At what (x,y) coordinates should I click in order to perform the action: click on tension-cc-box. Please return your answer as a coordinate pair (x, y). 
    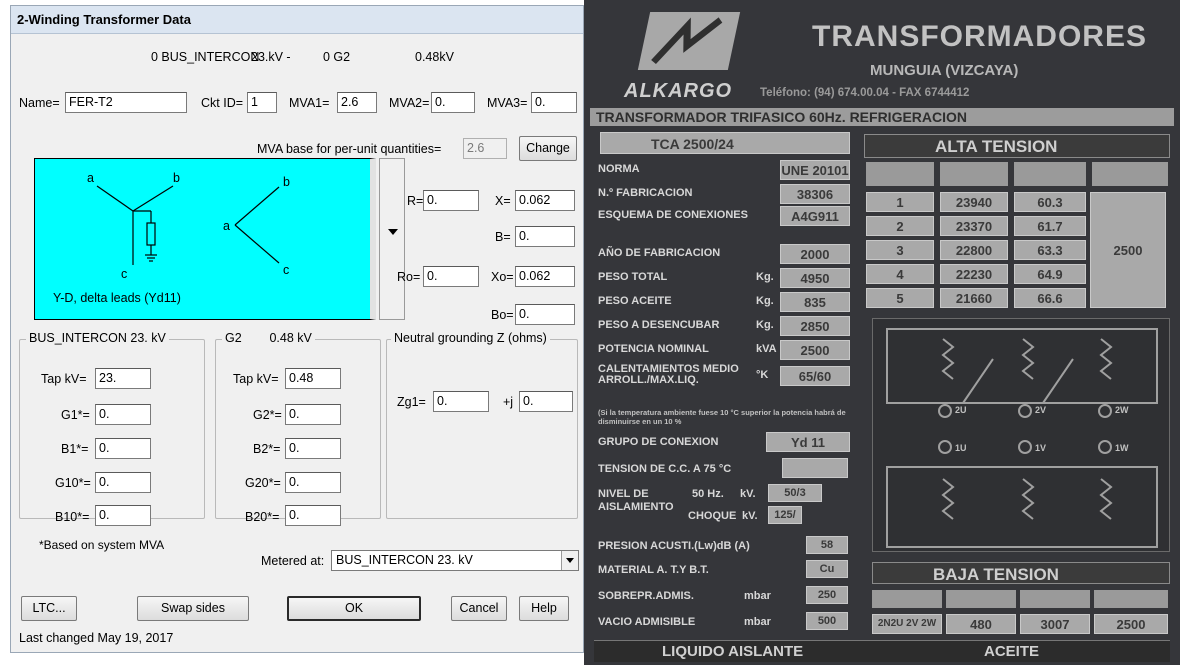
    Looking at the image, I should click on (815, 468).